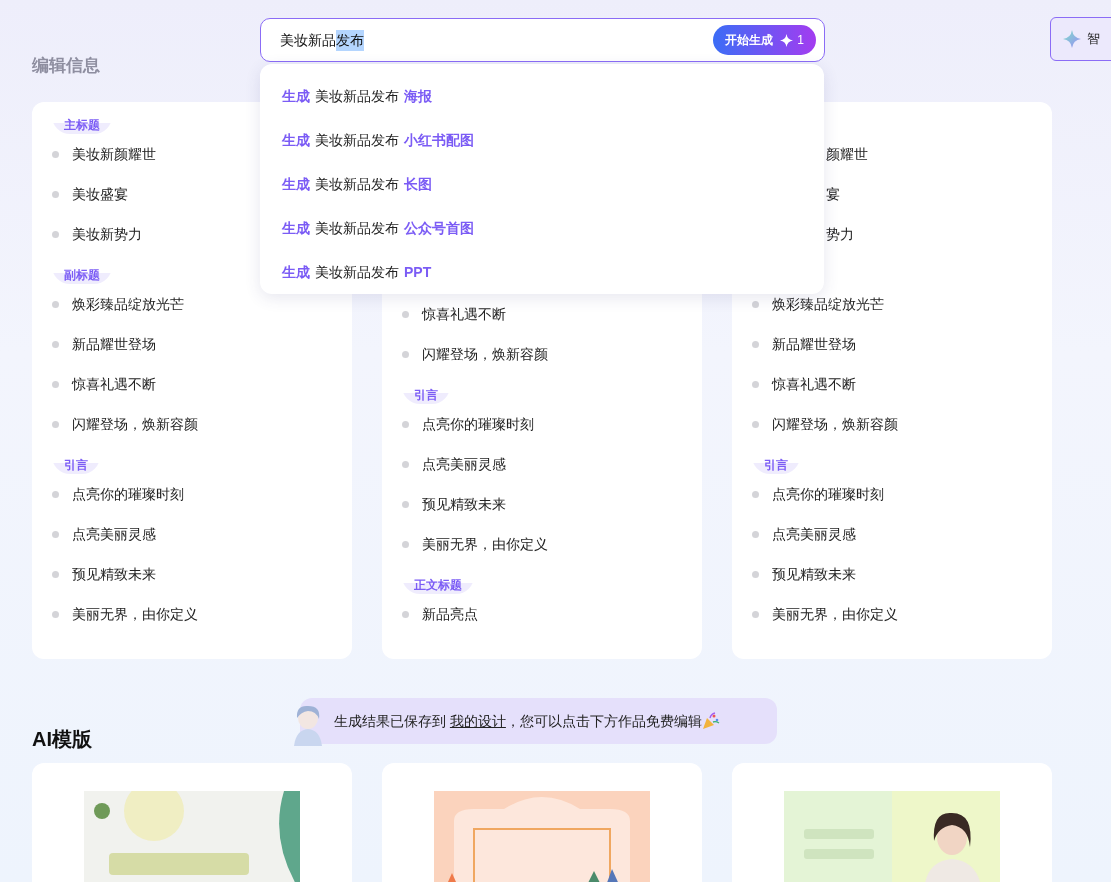 The image size is (1111, 882). What do you see at coordinates (542, 184) in the screenshot?
I see `suggestion-item: 生成 美妆新品发布 长图` at bounding box center [542, 184].